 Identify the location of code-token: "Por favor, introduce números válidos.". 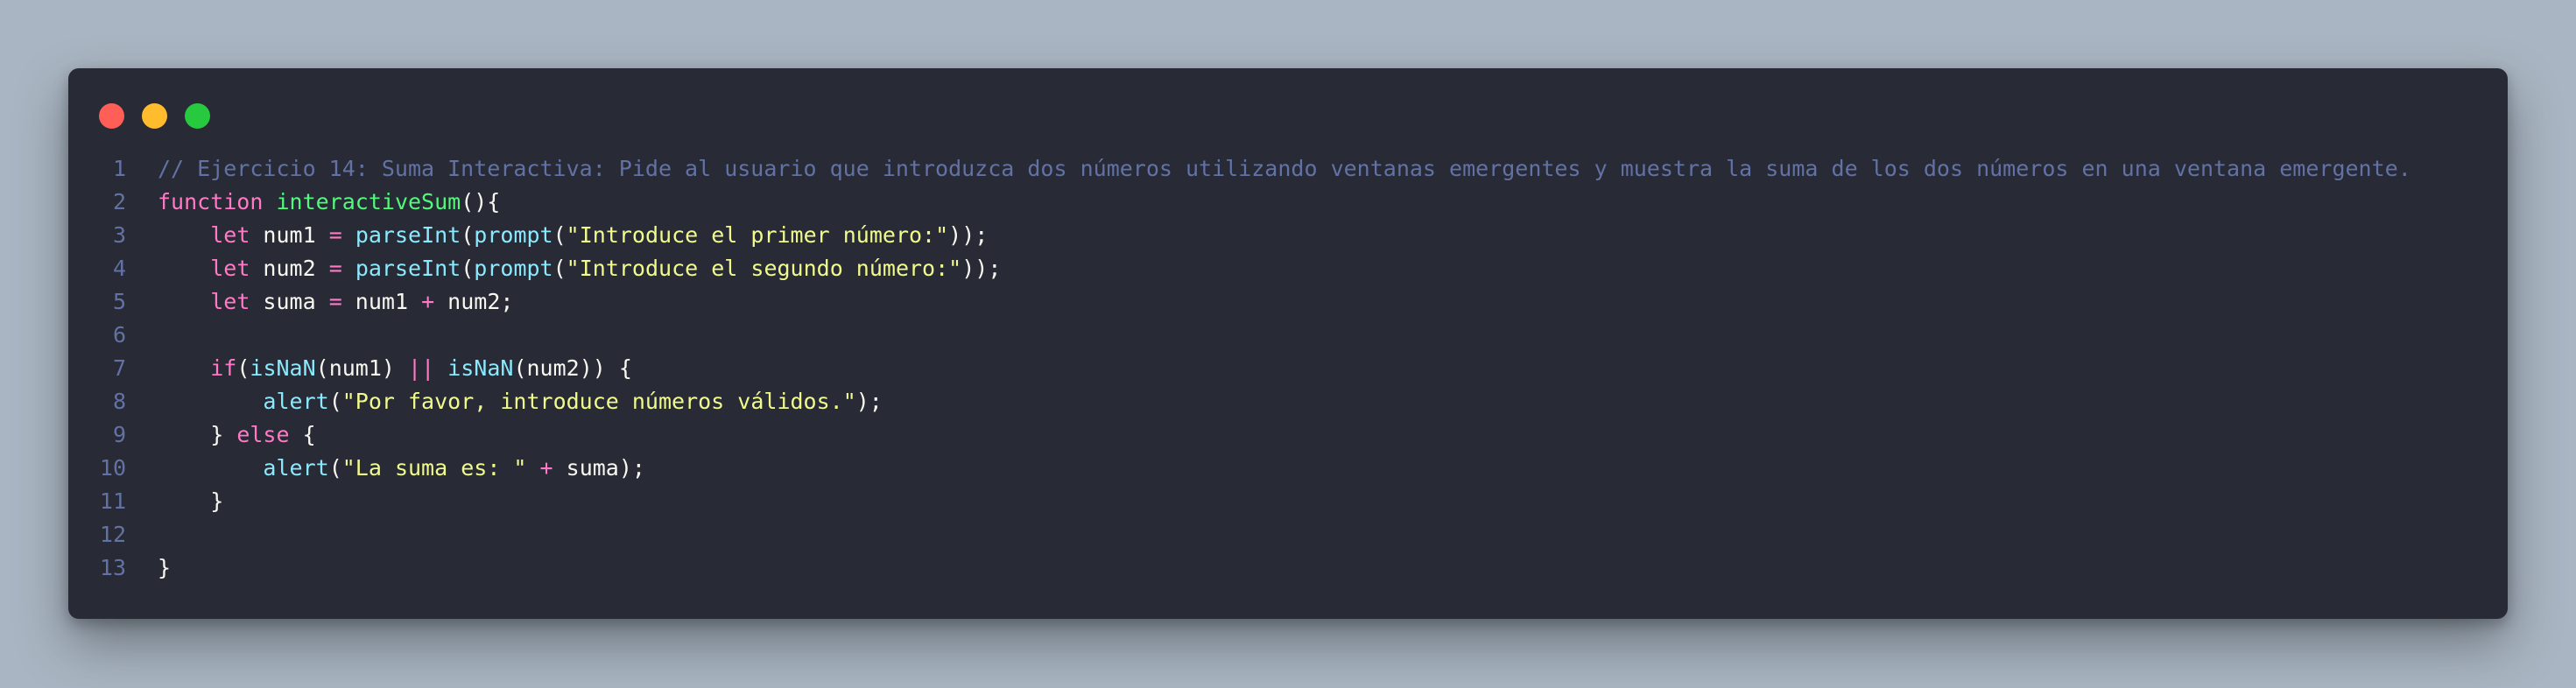
(598, 402).